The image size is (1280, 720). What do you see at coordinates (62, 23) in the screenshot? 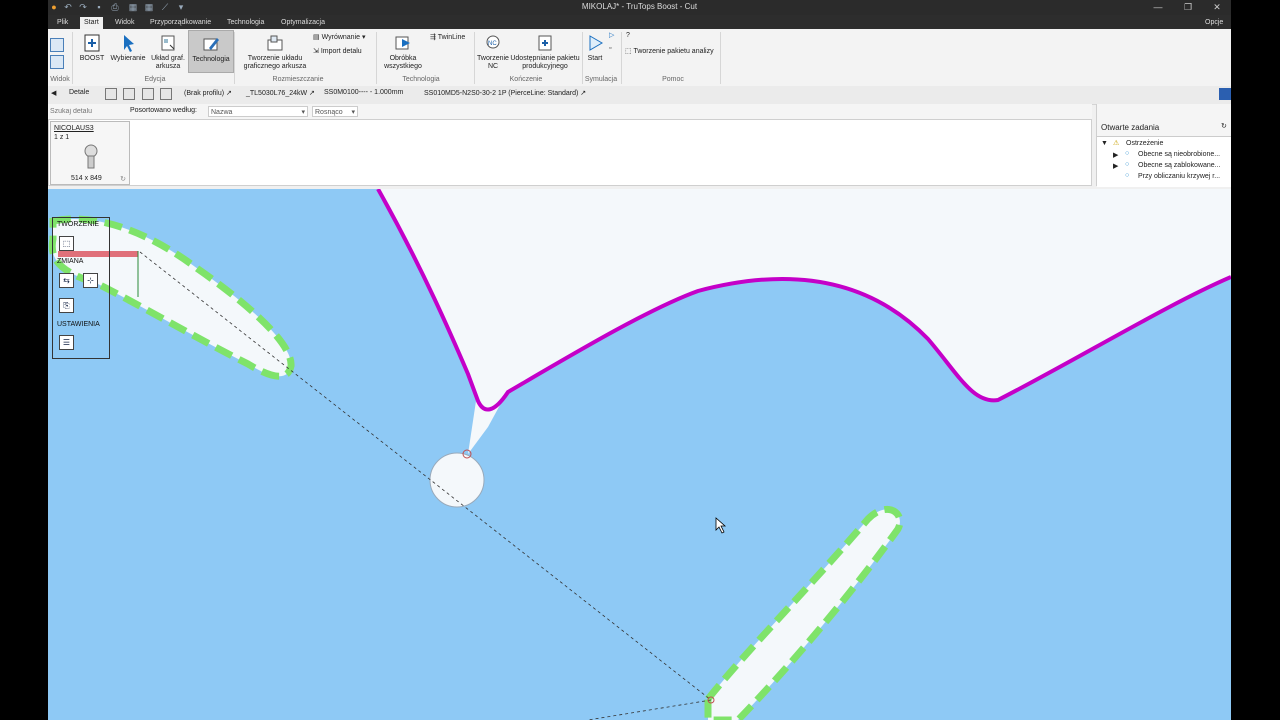
I see `tab-file: Plik` at bounding box center [62, 23].